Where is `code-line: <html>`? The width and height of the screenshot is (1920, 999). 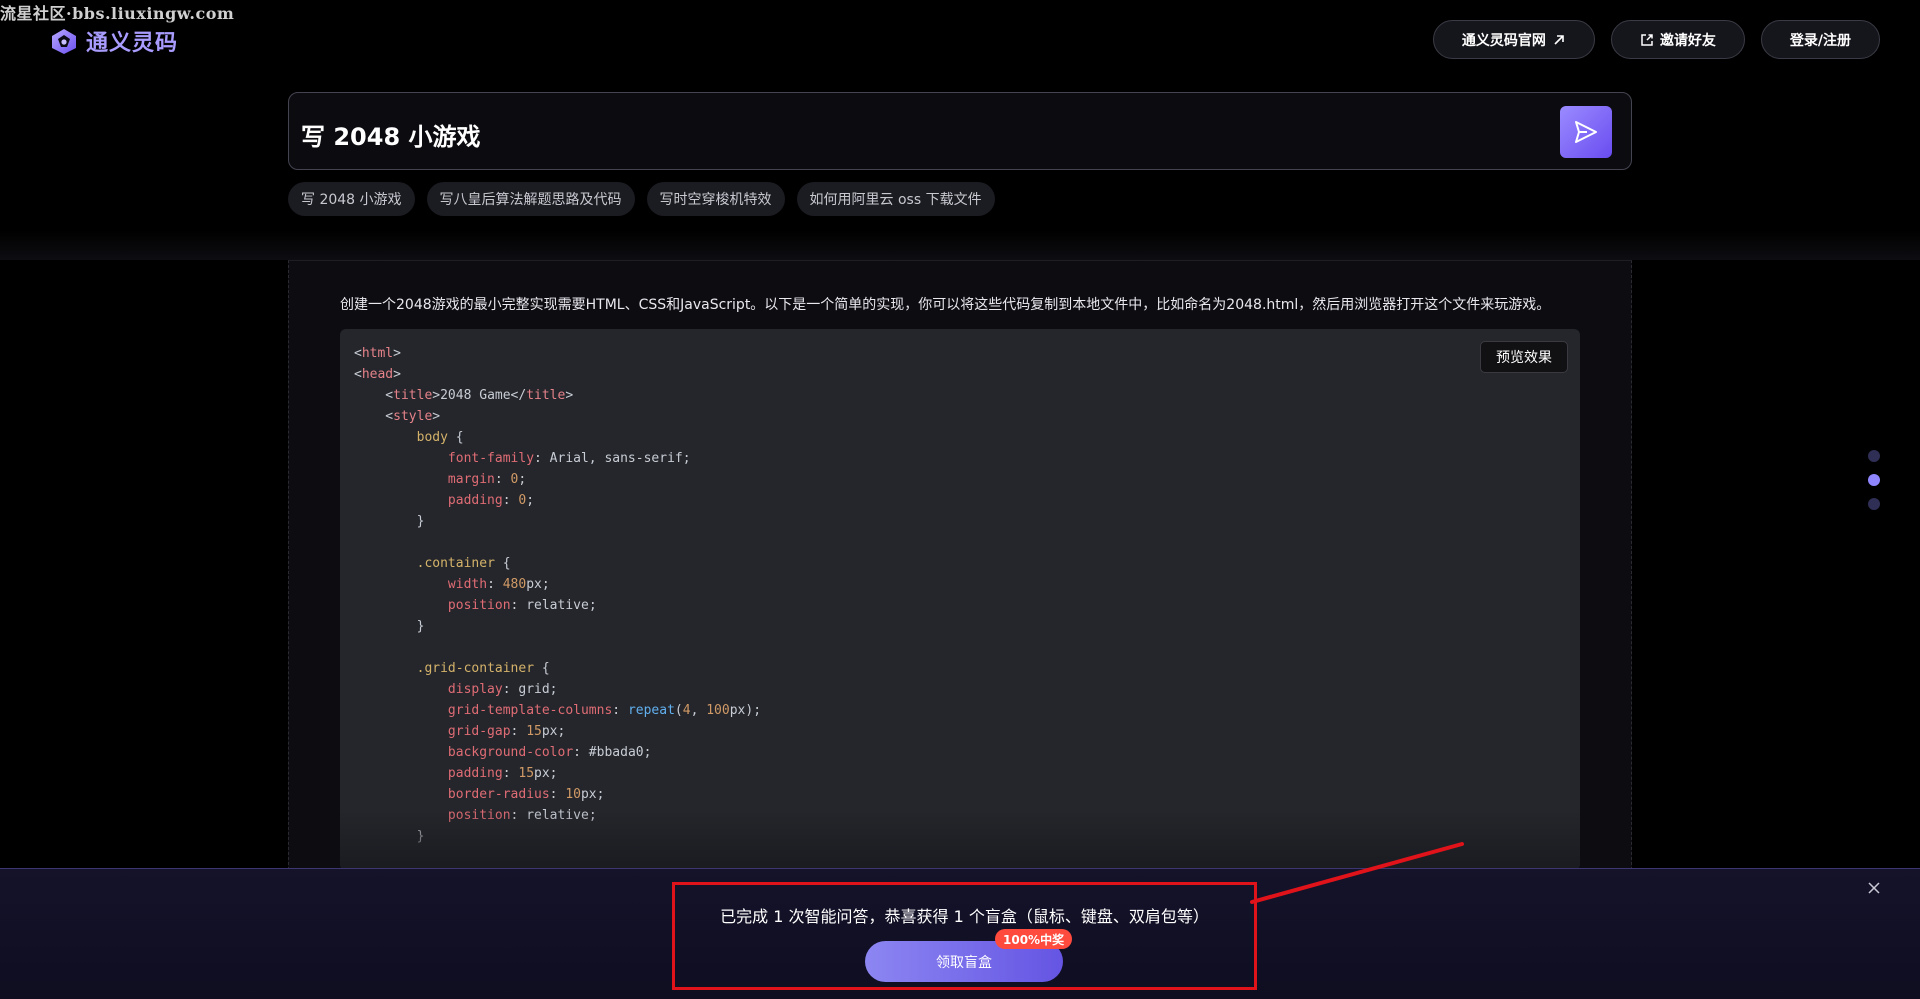 code-line: <html> is located at coordinates (377, 353).